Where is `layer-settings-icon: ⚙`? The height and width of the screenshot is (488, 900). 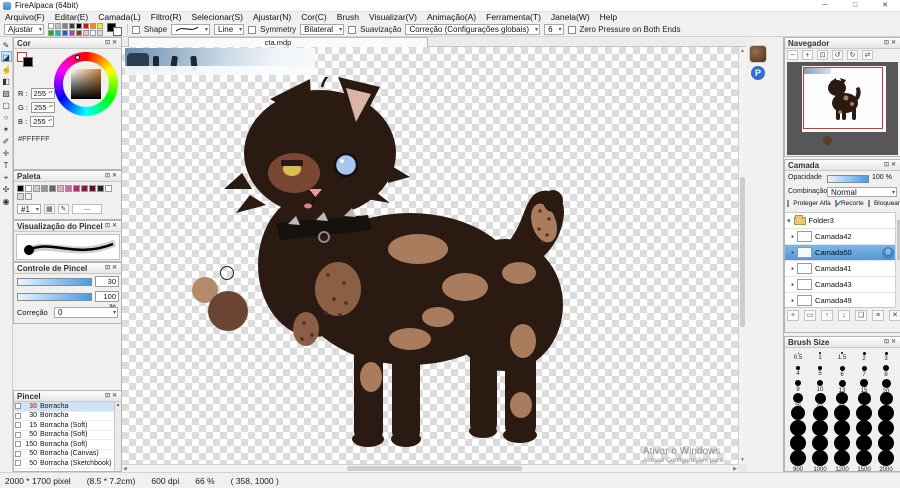
layer-settings-icon: ⚙ is located at coordinates (888, 253).